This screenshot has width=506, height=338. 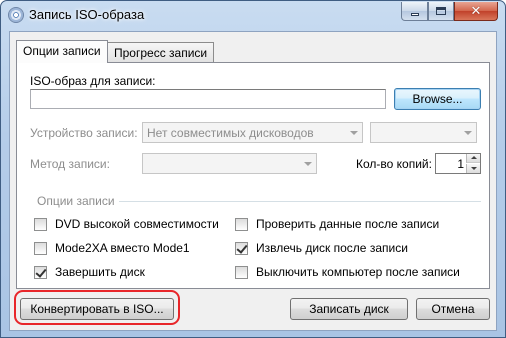 I want to click on group-divider, so click(x=300, y=201).